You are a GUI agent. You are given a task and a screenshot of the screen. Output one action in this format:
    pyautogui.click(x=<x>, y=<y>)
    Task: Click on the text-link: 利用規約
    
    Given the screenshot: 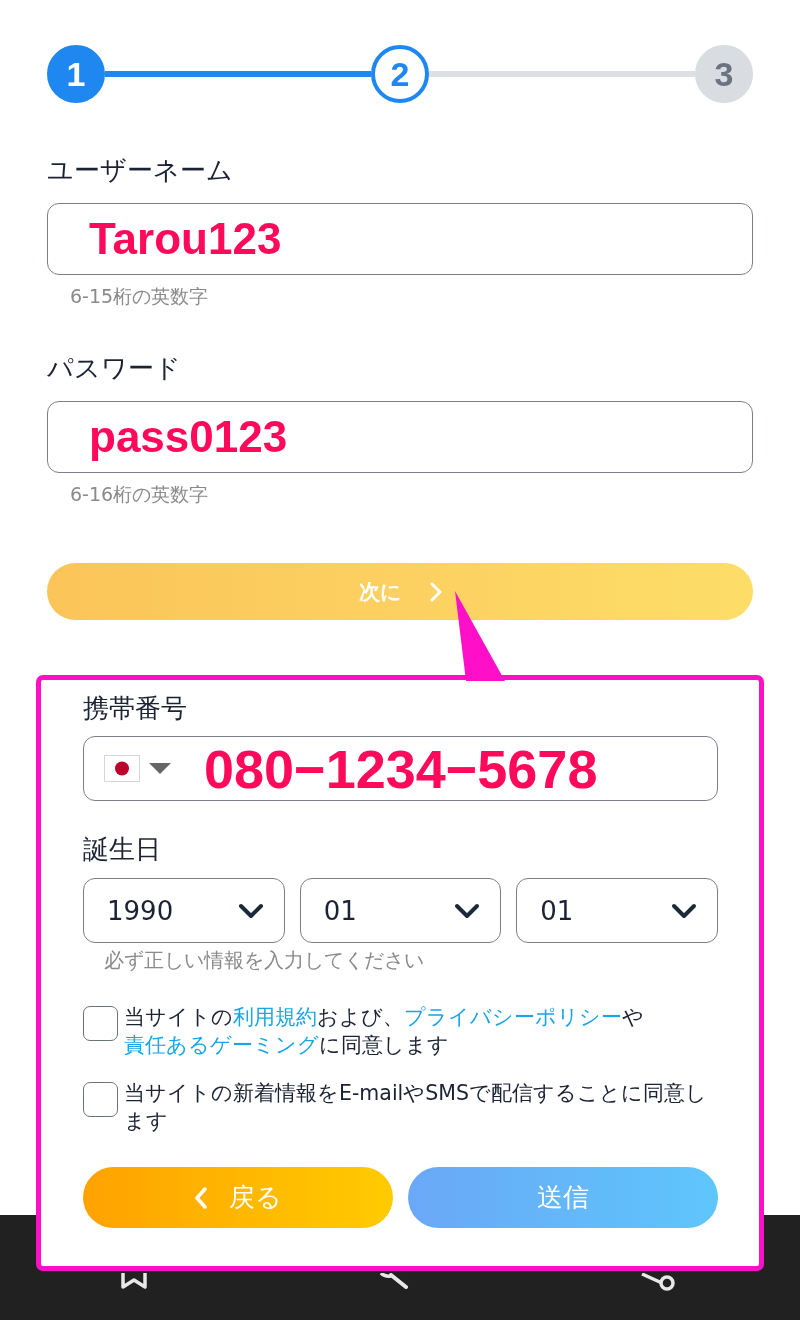 What is the action you would take?
    pyautogui.click(x=275, y=1017)
    